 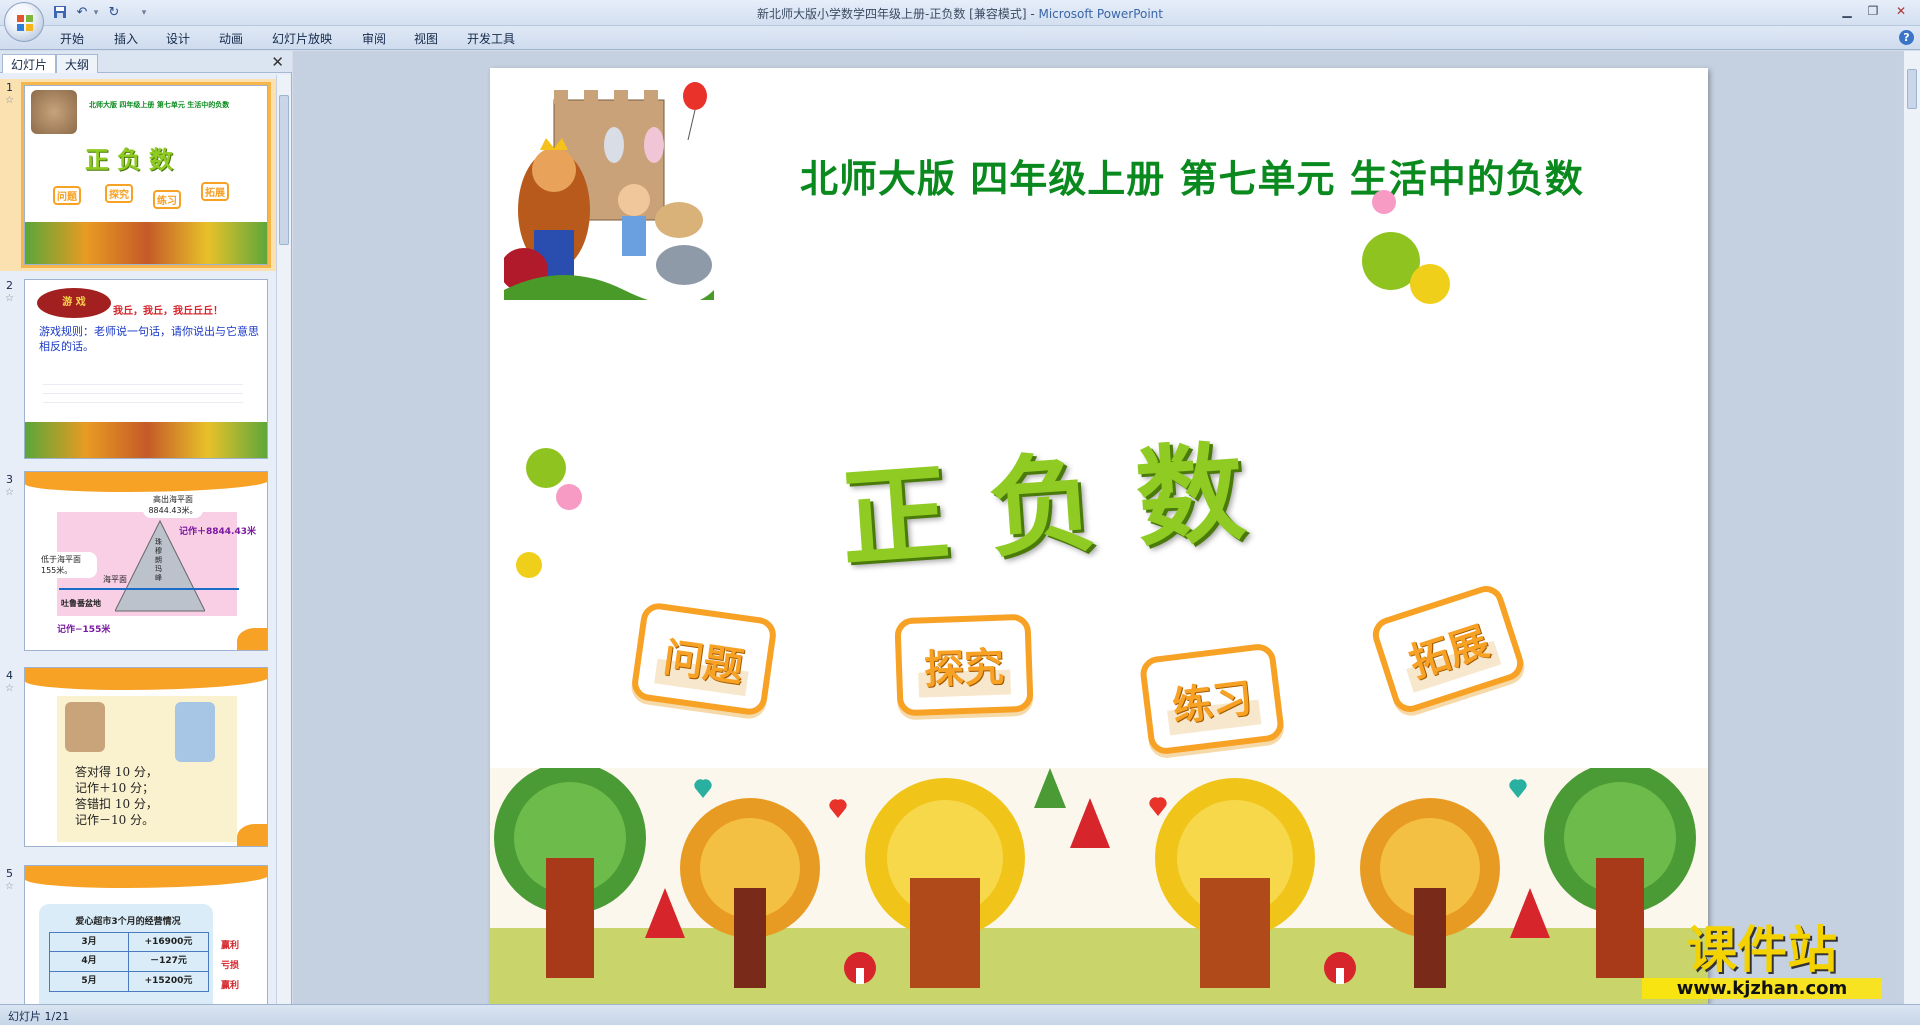 I want to click on table-cell: +15200元, so click(x=168, y=981).